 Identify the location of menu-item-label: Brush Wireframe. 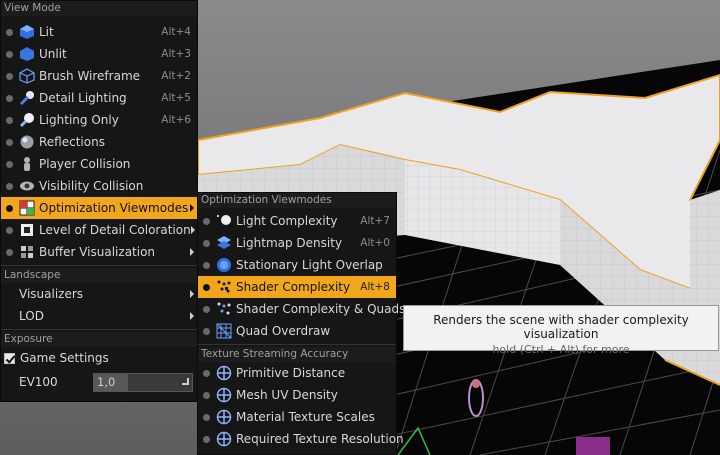
(90, 76).